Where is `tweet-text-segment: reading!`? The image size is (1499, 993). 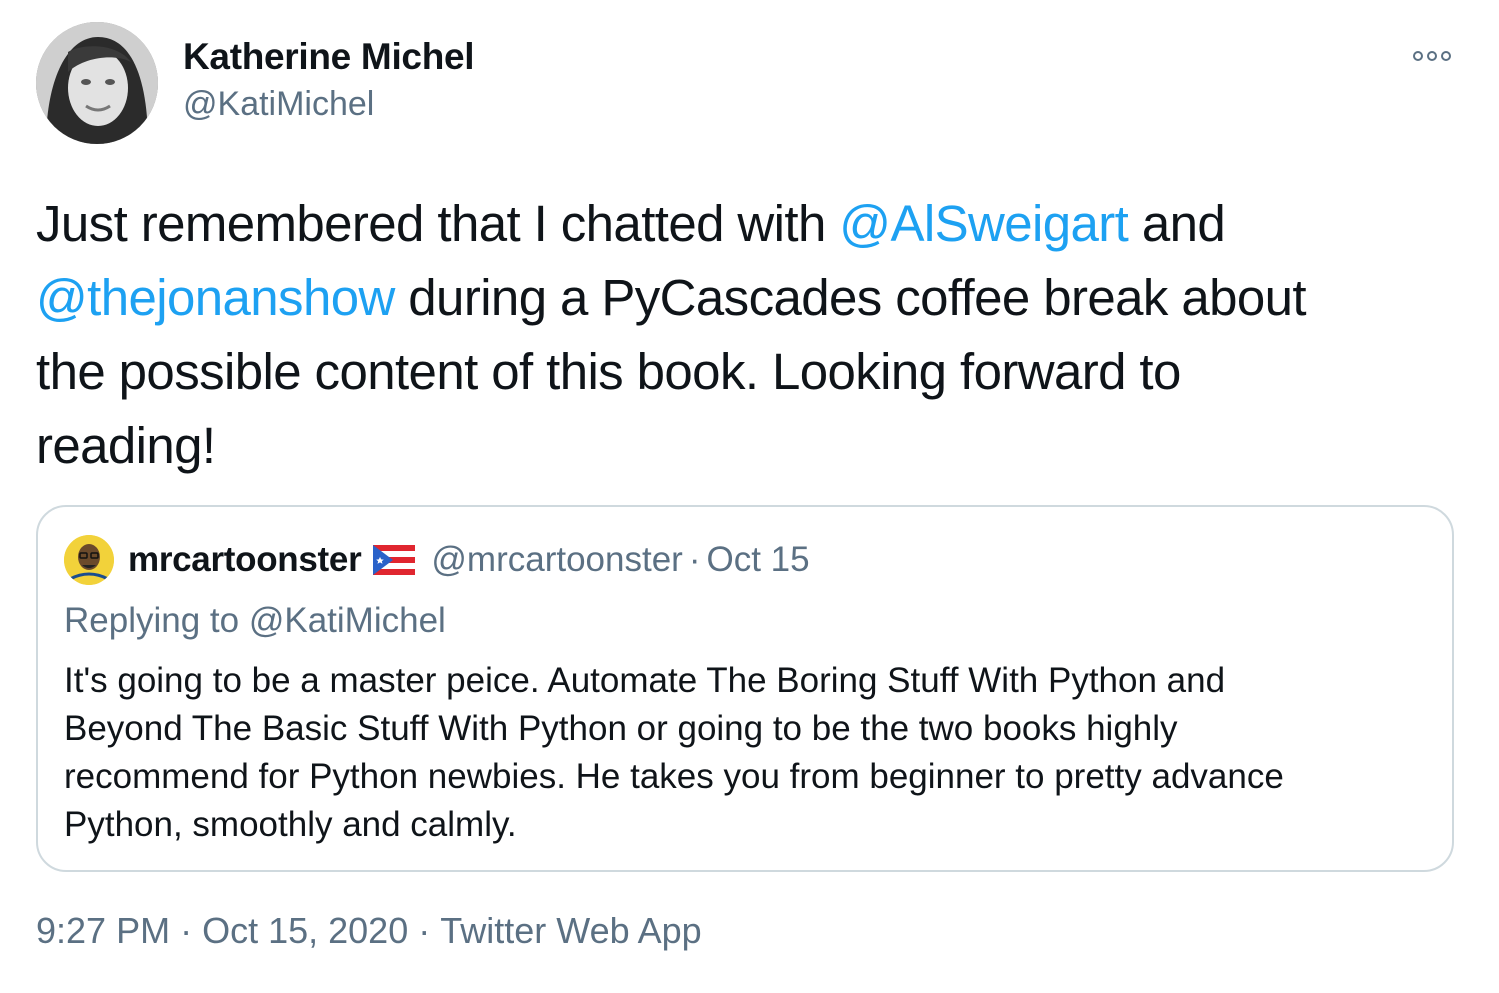 tweet-text-segment: reading! is located at coordinates (126, 445).